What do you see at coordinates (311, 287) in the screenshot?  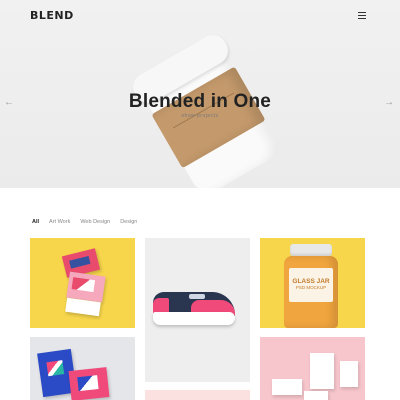 I see `jar-label-subtitle: PSD MOCKUP` at bounding box center [311, 287].